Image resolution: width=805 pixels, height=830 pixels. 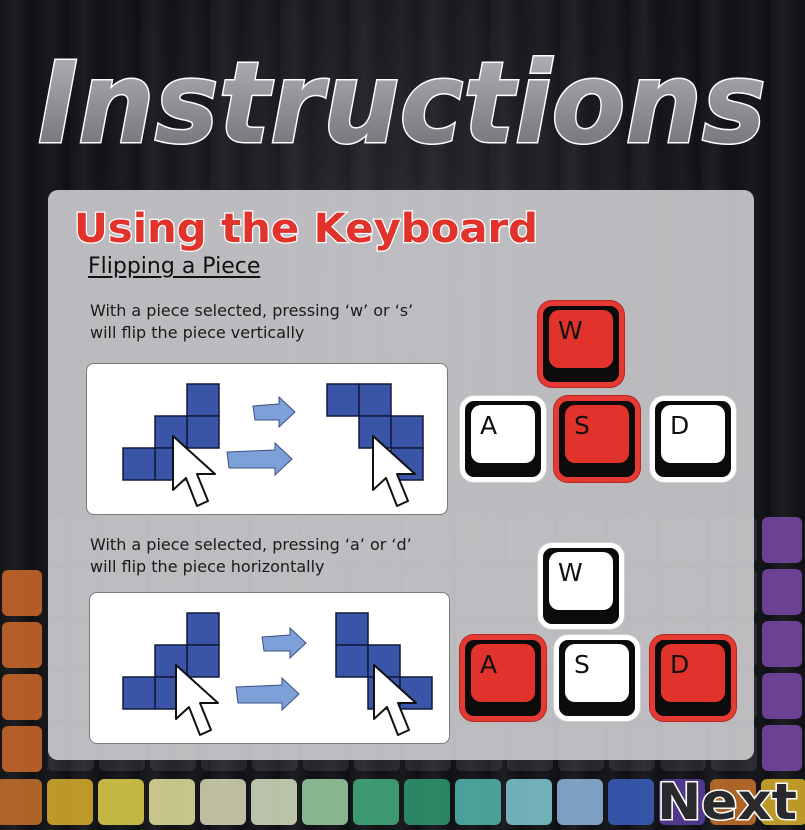 I want to click on next-button: Next, so click(x=727, y=799).